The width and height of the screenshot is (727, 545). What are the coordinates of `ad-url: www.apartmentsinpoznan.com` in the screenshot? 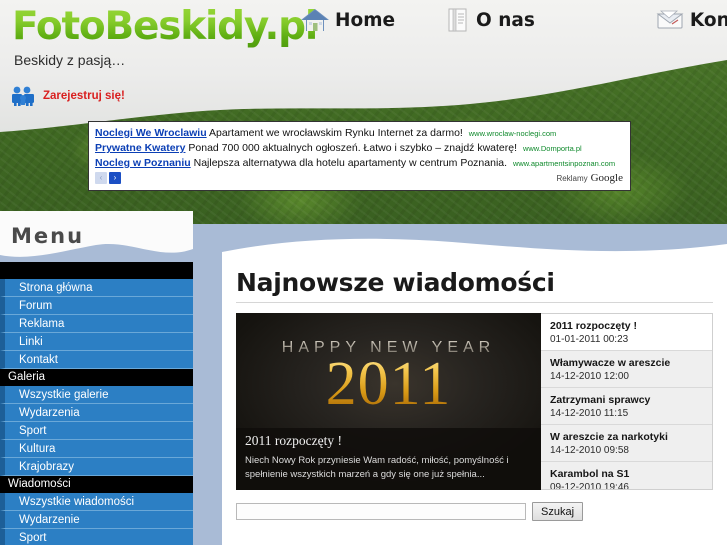 It's located at (564, 163).